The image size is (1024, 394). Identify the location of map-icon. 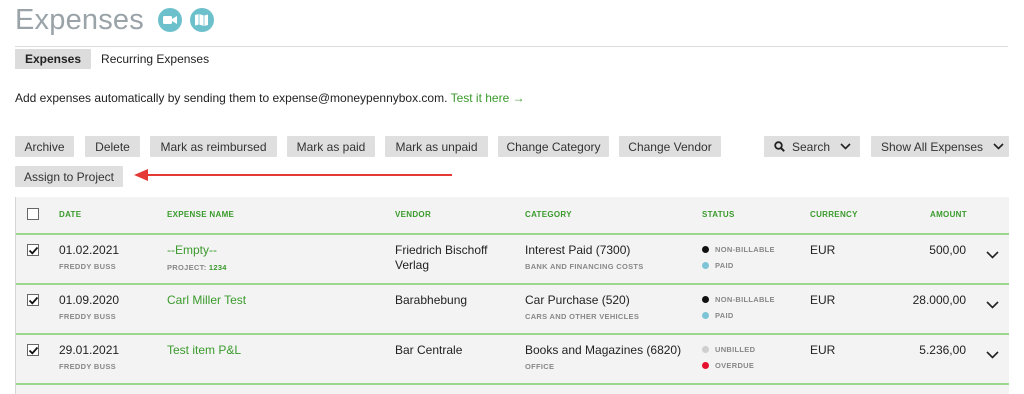
(201, 20).